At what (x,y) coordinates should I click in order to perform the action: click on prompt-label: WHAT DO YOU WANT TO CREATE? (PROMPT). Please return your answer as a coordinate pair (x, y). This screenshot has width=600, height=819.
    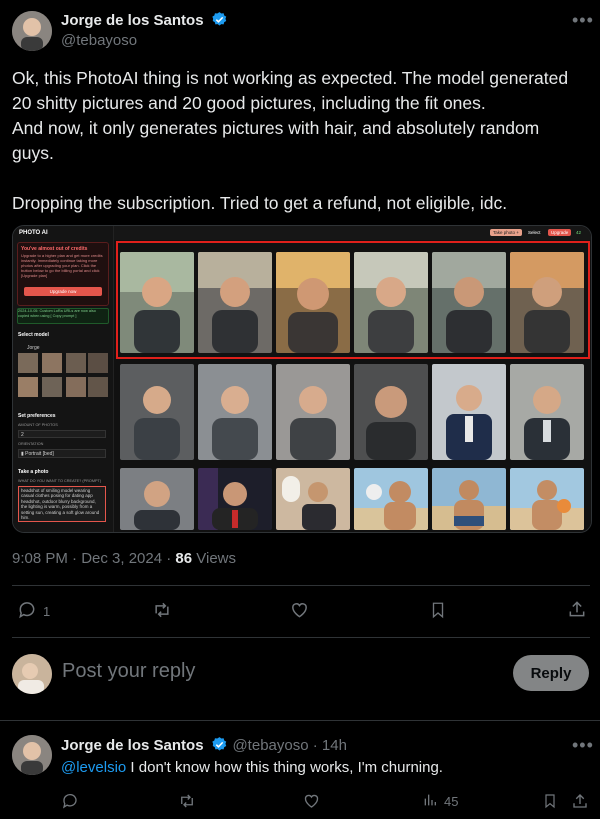
    Looking at the image, I should click on (60, 481).